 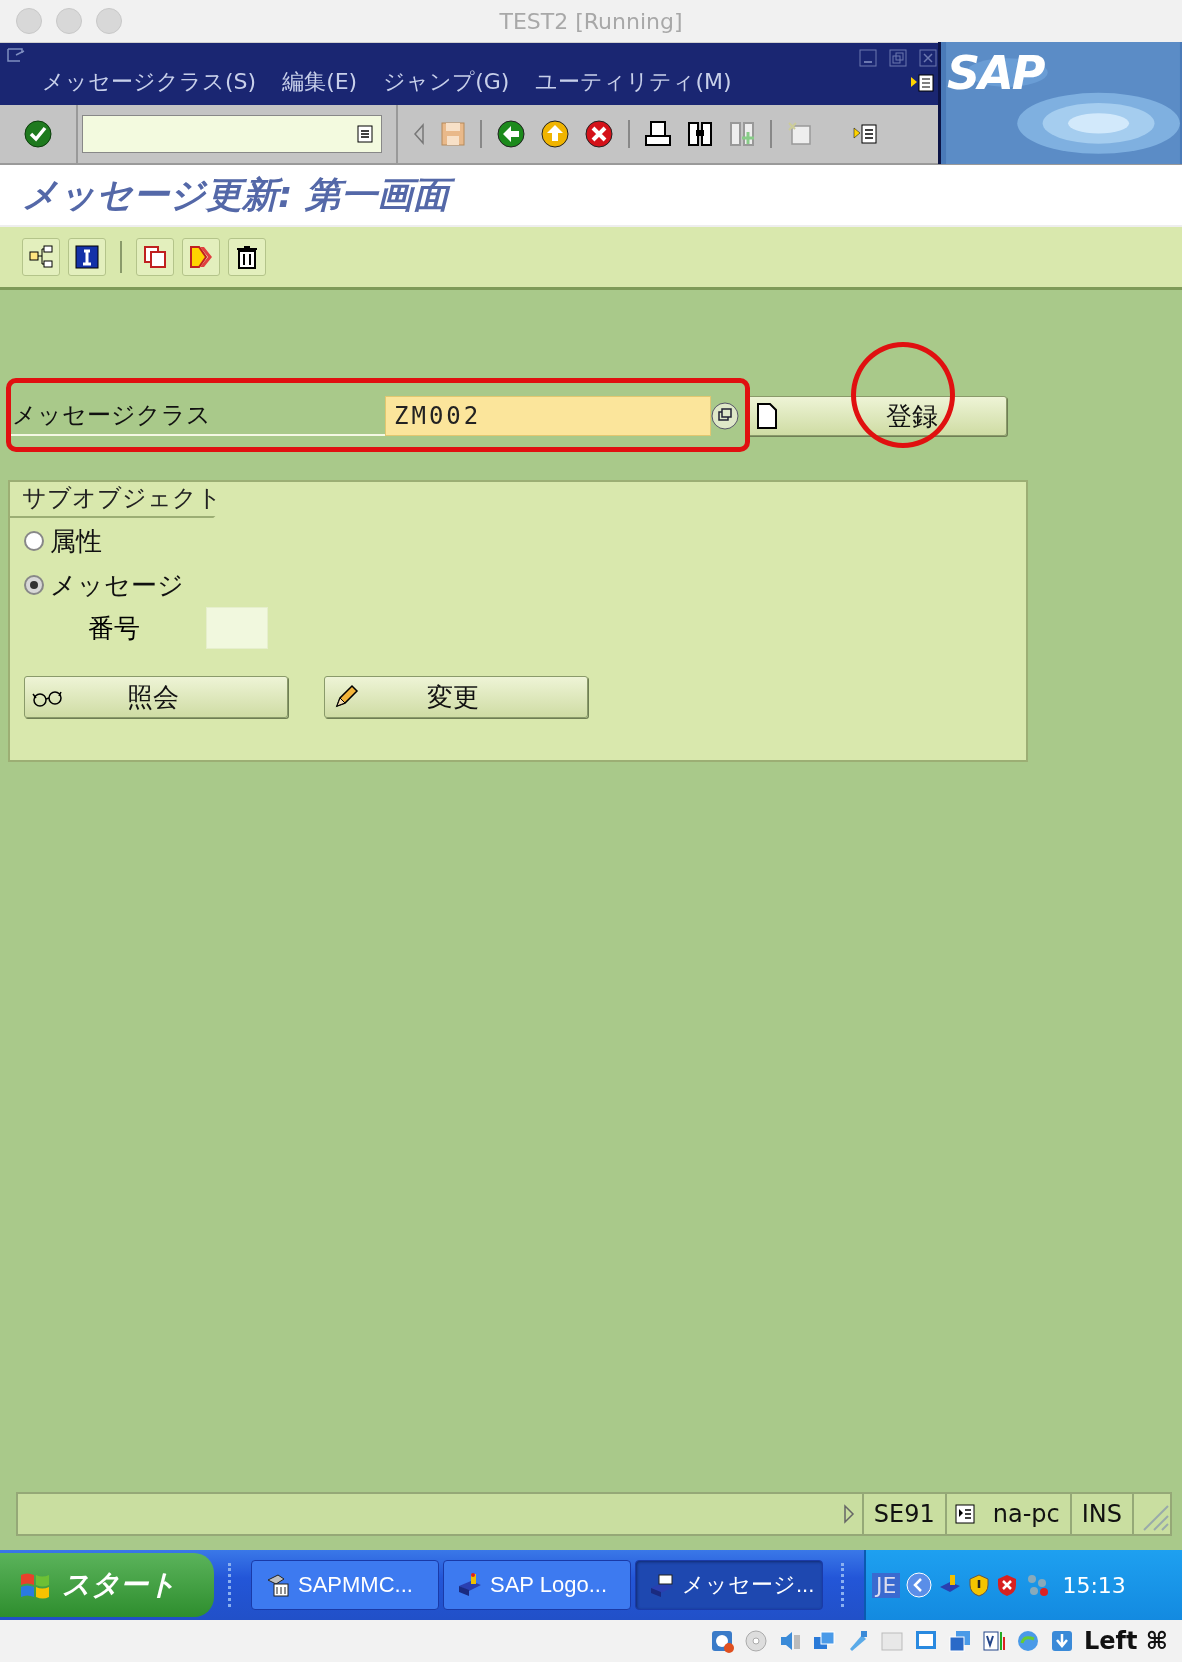 I want to click on field-label: 番号, so click(x=114, y=628).